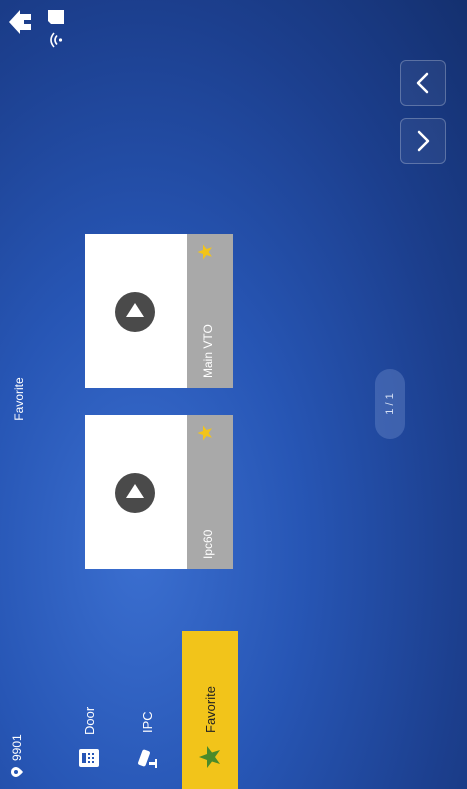 The height and width of the screenshot is (789, 467). I want to click on top-bar: 9901 Favorite, so click(22, 394).